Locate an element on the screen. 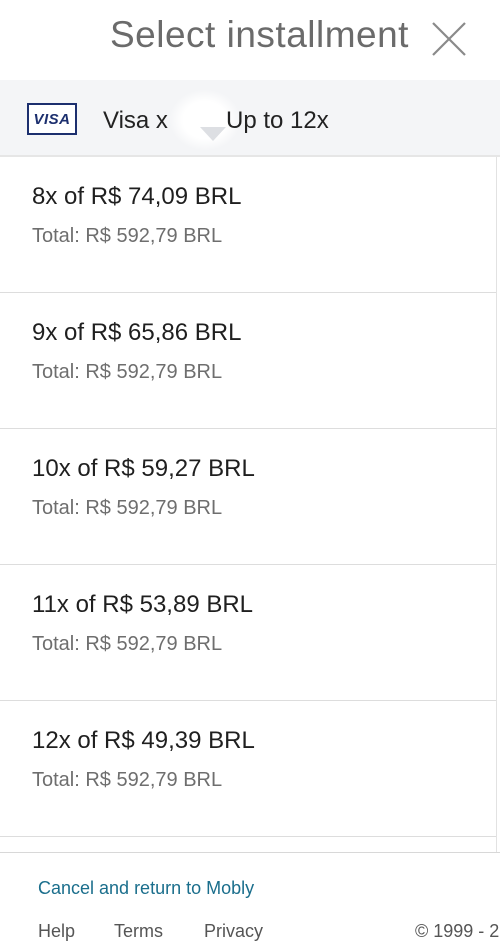 The width and height of the screenshot is (500, 946). installment-option-10x: 10x of R$ 59,27 BRL Total: R$ 592,79 BRL is located at coordinates (248, 497).